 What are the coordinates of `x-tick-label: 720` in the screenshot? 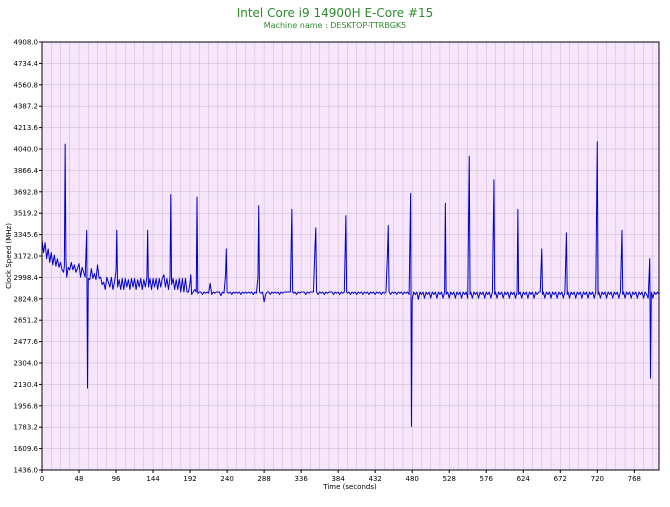 It's located at (597, 479).